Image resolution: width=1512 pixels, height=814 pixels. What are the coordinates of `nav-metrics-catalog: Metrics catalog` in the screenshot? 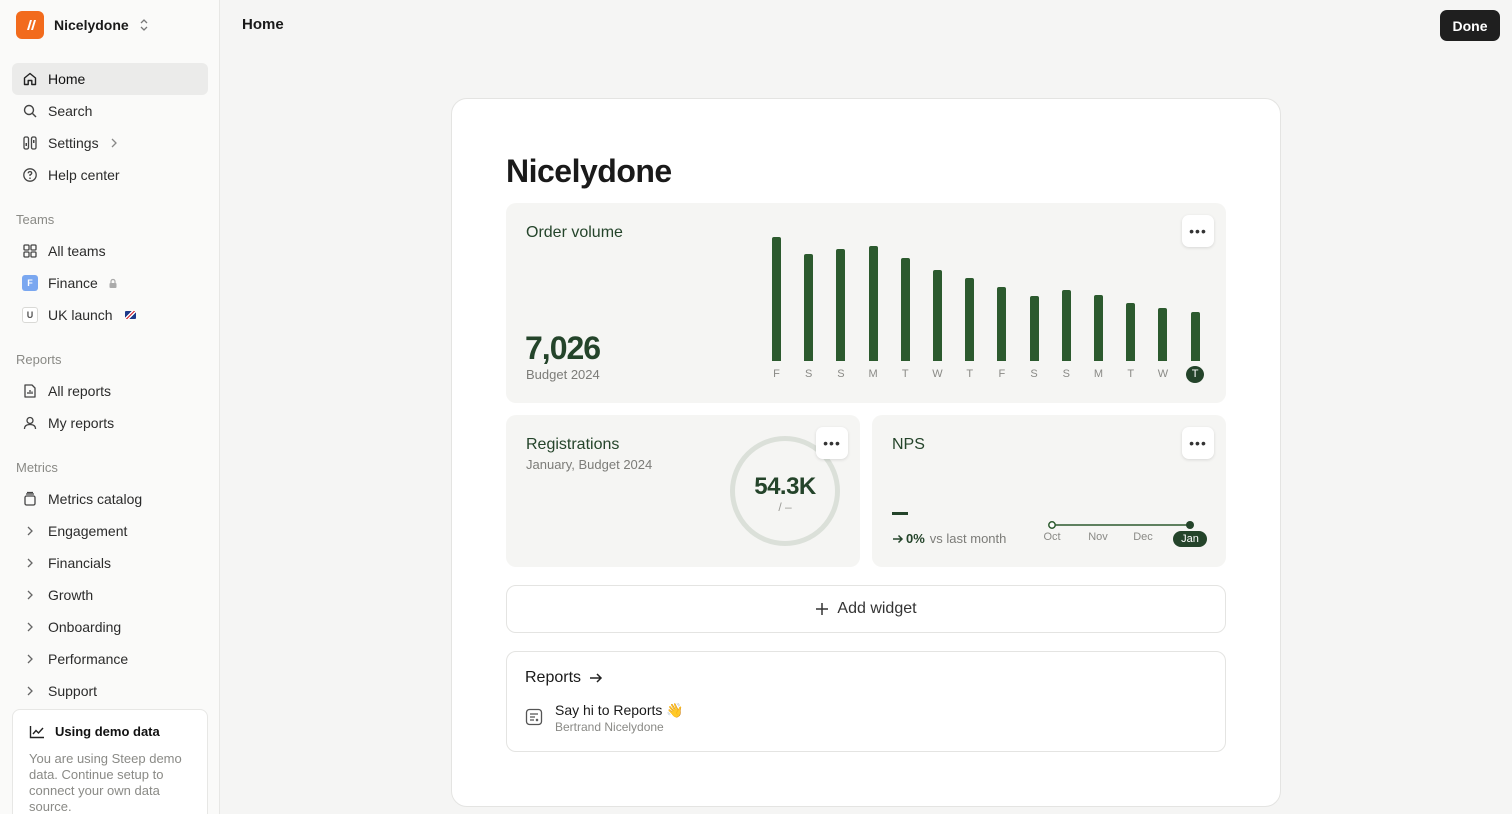 It's located at (110, 499).